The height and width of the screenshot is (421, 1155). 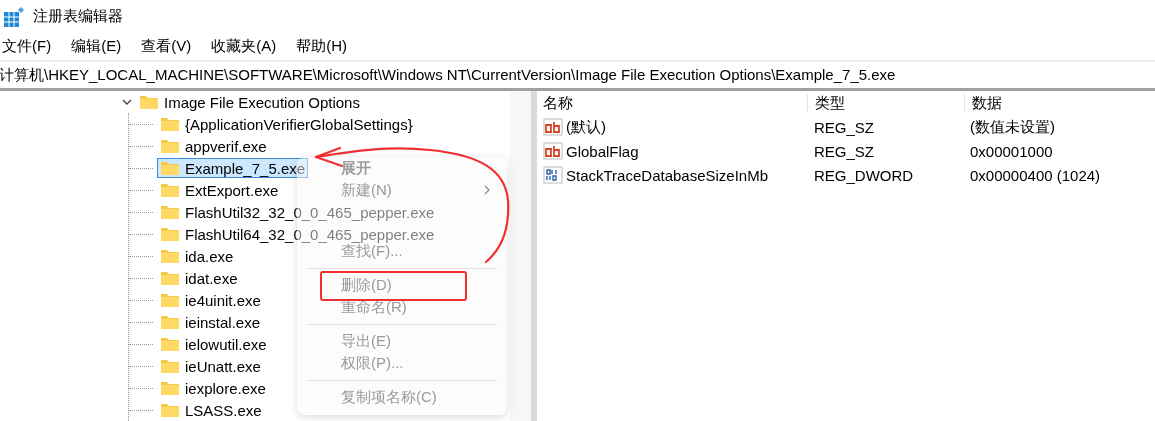 What do you see at coordinates (1011, 151) in the screenshot?
I see `table-cell: 0x00001000` at bounding box center [1011, 151].